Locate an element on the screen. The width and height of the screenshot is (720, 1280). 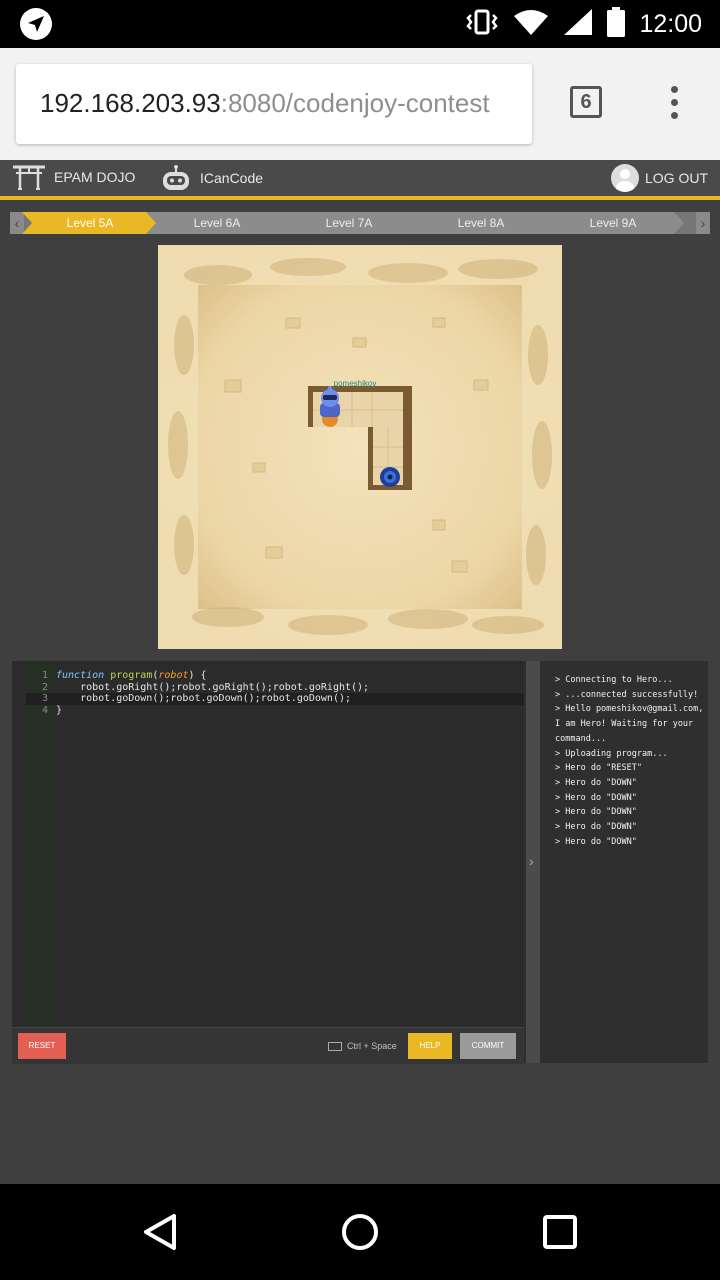
epam-dojo-link: EPAM DOJO is located at coordinates (73, 177).